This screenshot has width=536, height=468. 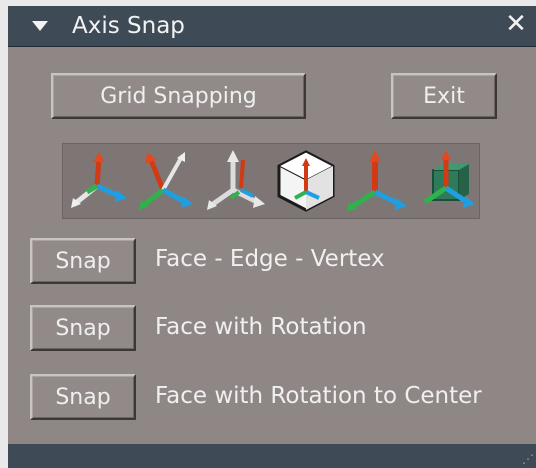 I want to click on axis-tilted-icon, so click(x=166, y=181).